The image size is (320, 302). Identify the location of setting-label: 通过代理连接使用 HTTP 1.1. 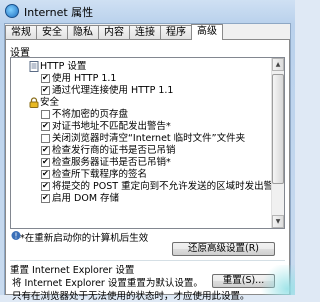
(113, 90).